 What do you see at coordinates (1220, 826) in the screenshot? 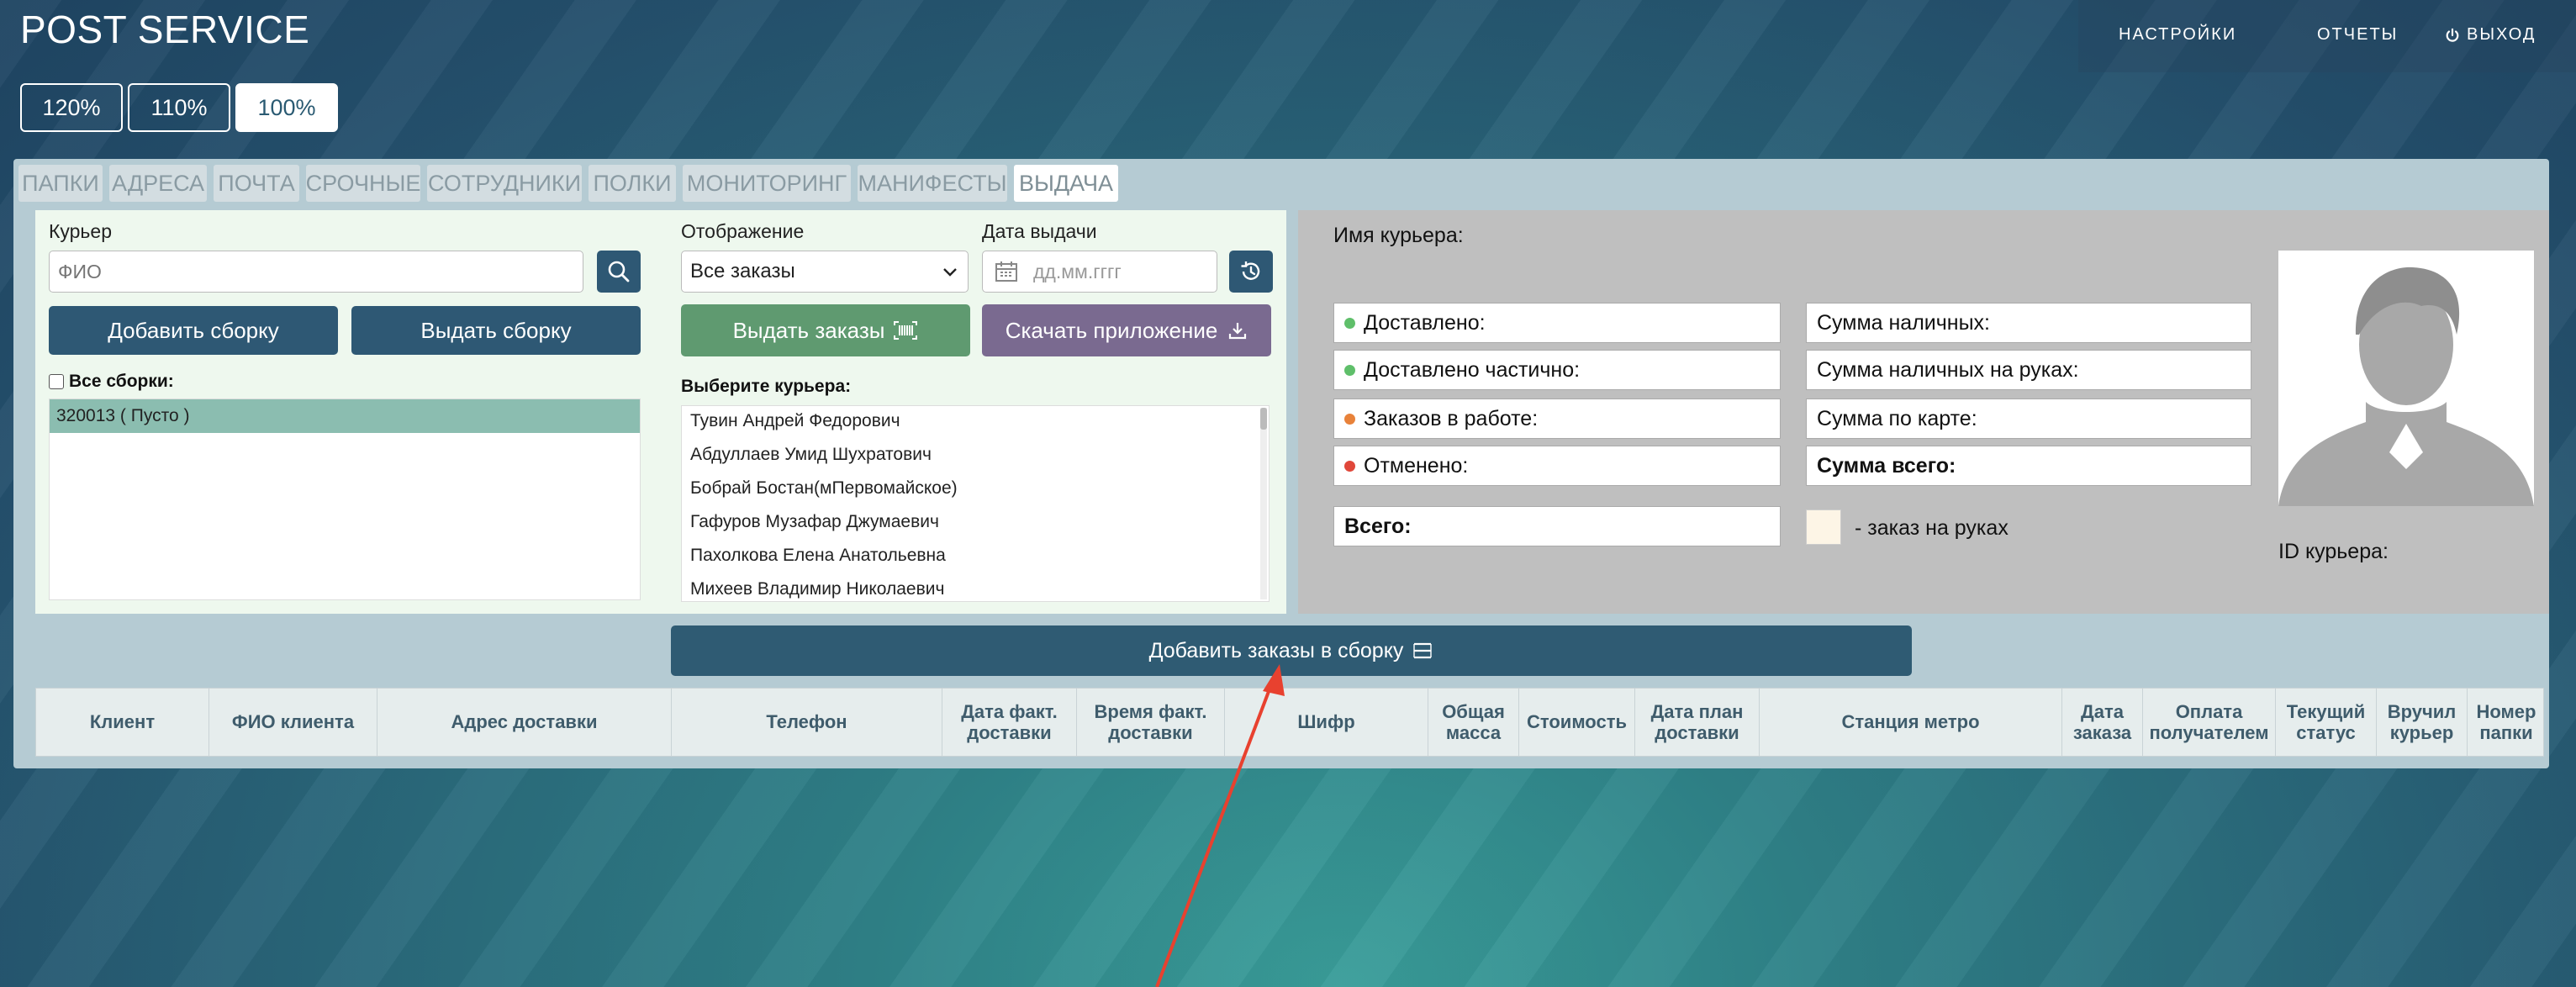
I see `annotation-arrow` at bounding box center [1220, 826].